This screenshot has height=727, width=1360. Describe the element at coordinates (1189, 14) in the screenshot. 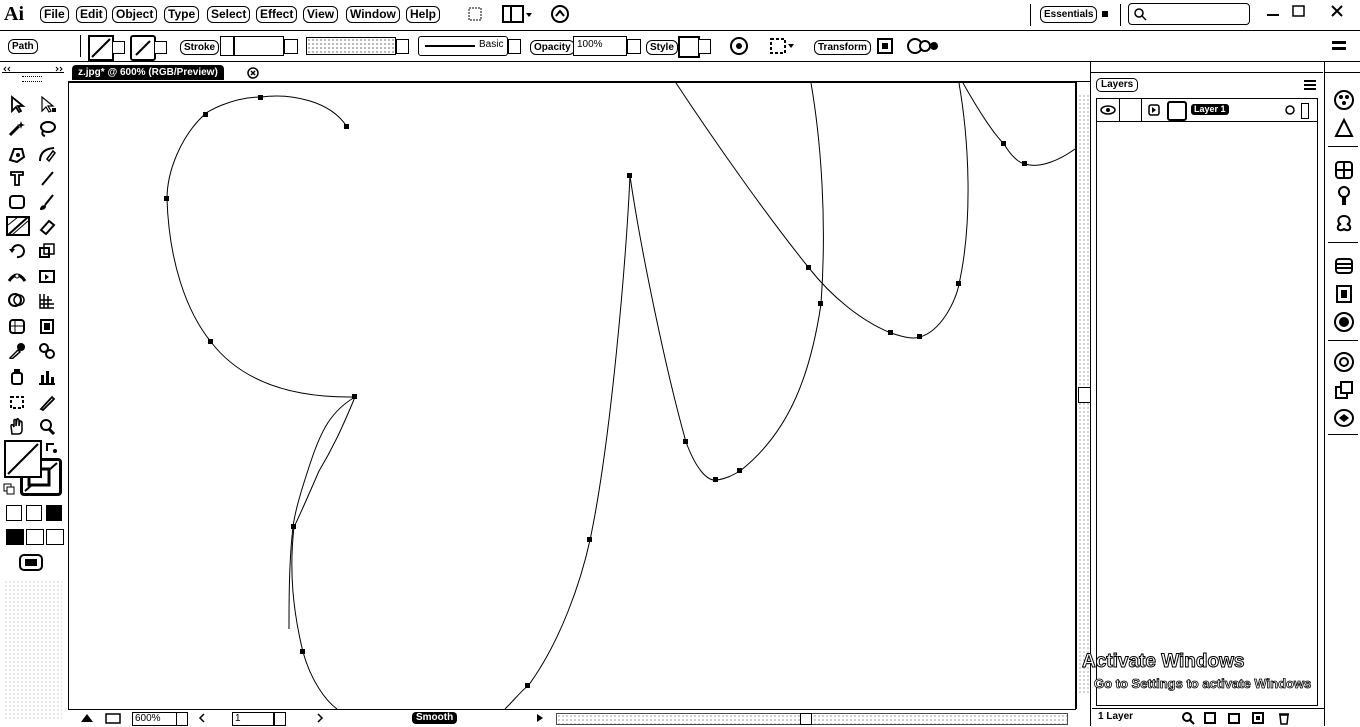

I see `search-input` at that location.